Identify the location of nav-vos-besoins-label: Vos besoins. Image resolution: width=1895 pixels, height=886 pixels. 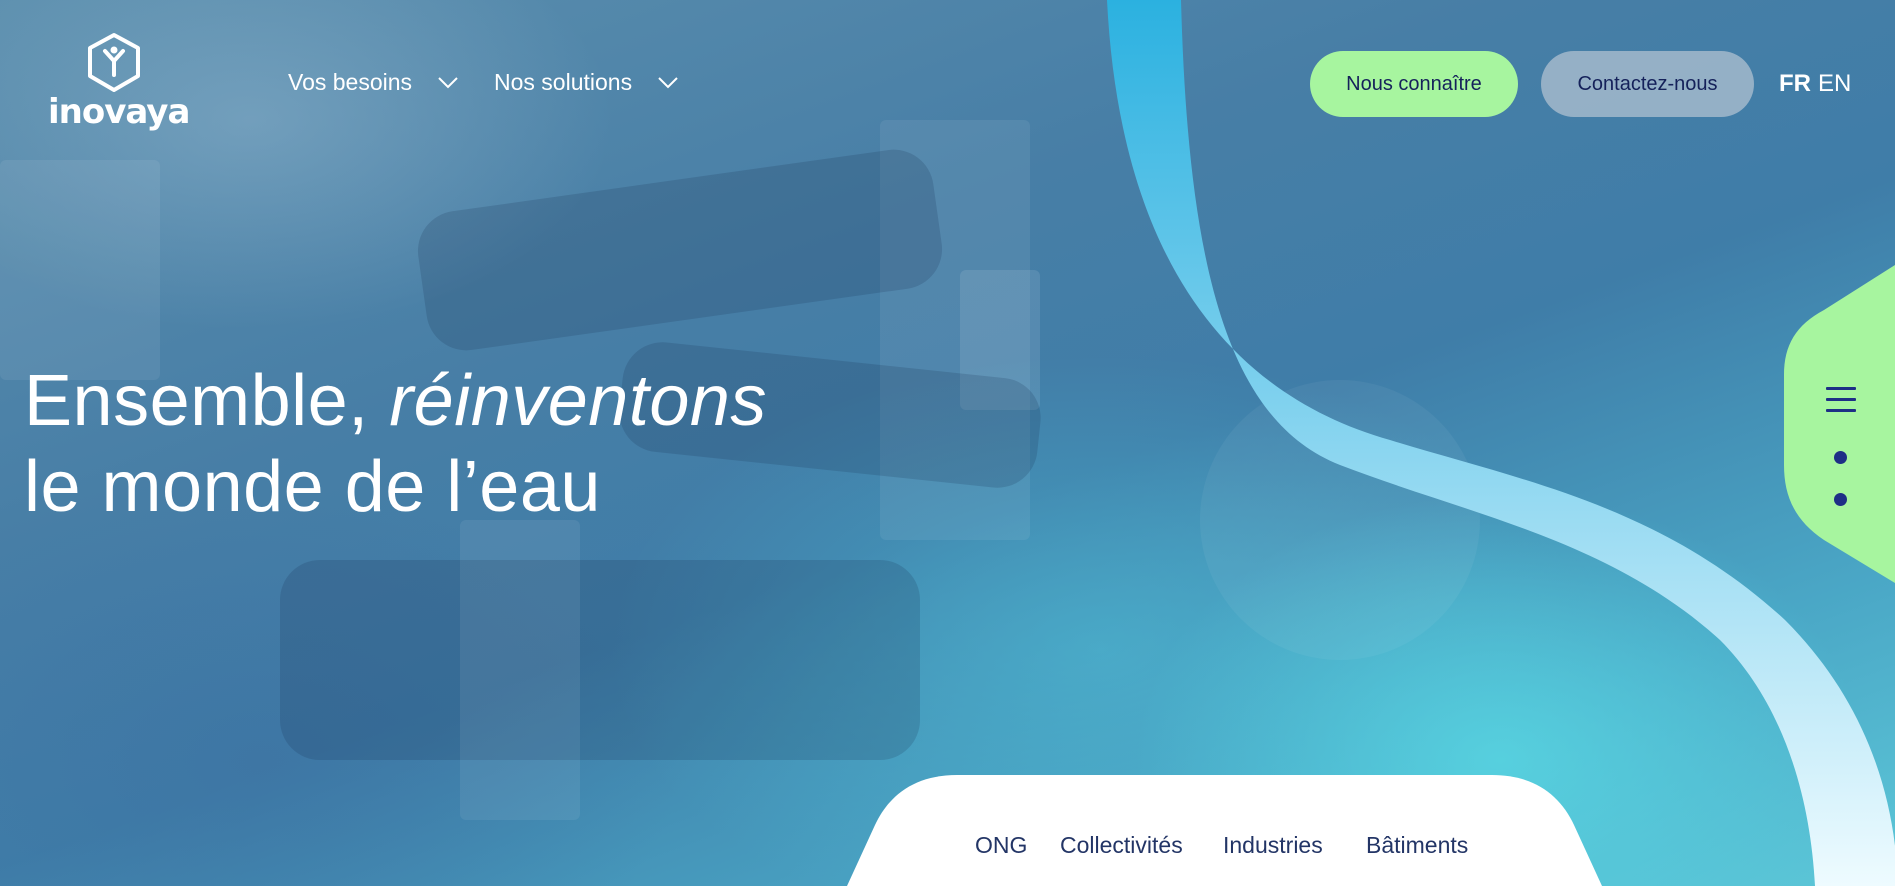
(350, 82).